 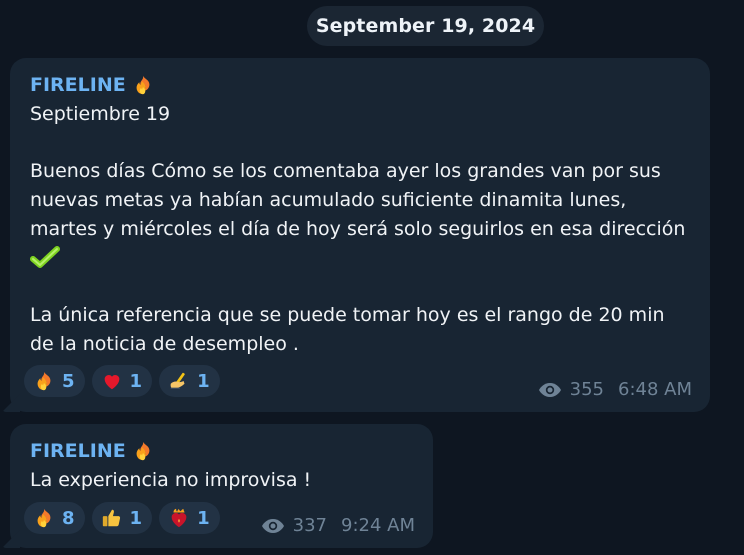 I want to click on reaction-thumbs-up: 1, so click(x=122, y=518).